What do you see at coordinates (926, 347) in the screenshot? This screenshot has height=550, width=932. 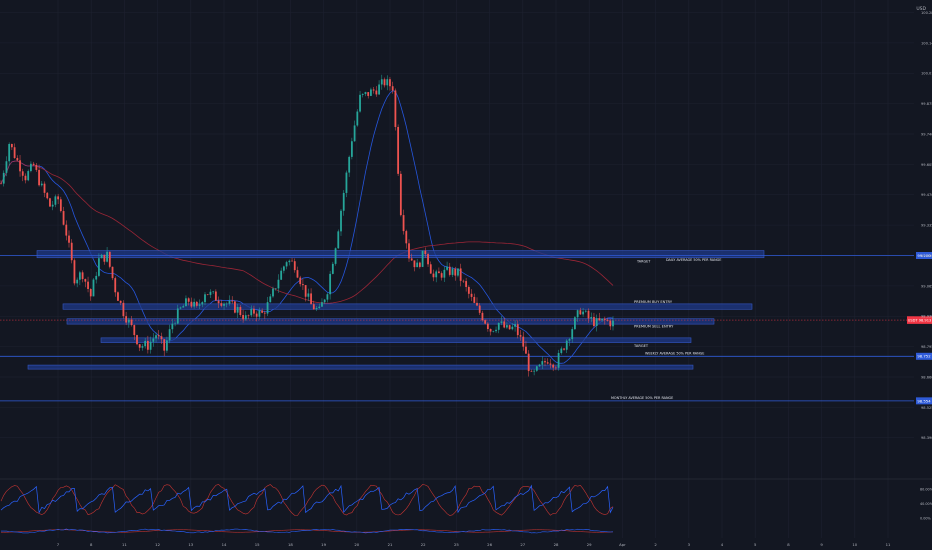 I see `price-tick-label: 98.795` at bounding box center [926, 347].